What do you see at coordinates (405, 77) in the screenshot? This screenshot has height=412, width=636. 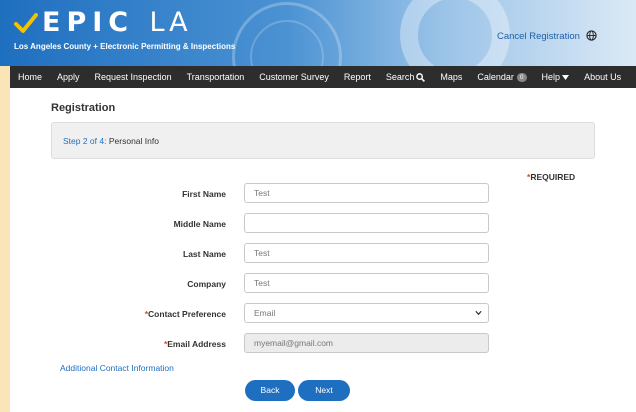 I see `nav-search: Search` at bounding box center [405, 77].